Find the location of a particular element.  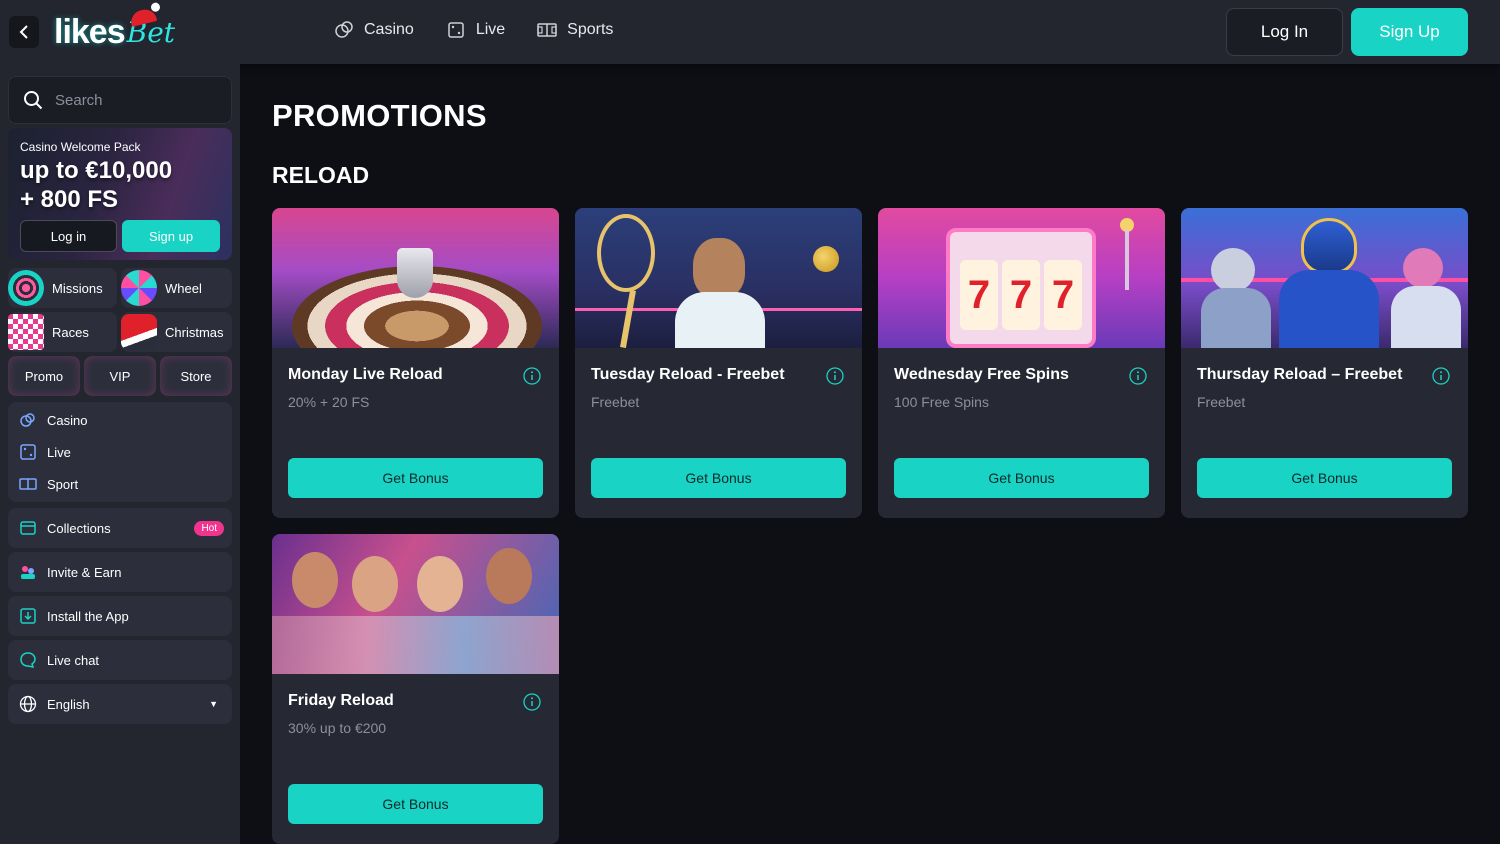

invite-earn-item: Invite & Earn is located at coordinates (120, 572).